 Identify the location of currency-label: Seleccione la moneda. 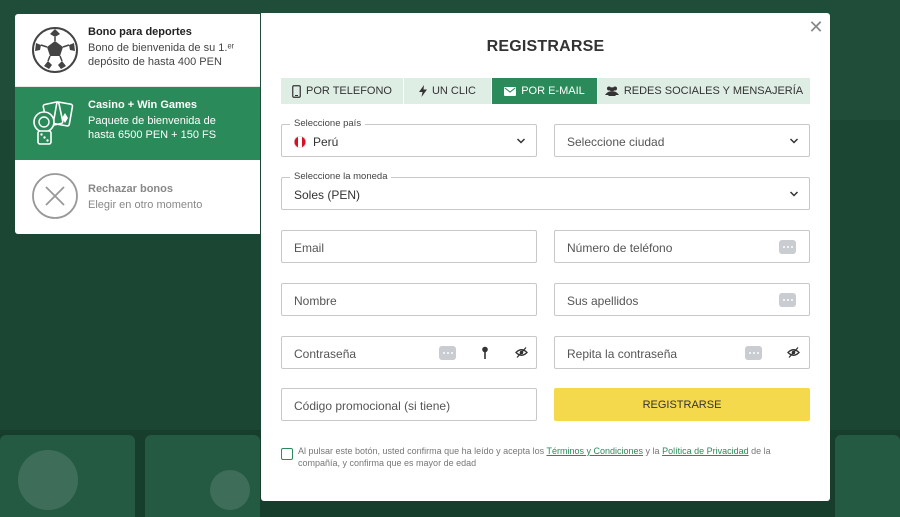
(341, 176).